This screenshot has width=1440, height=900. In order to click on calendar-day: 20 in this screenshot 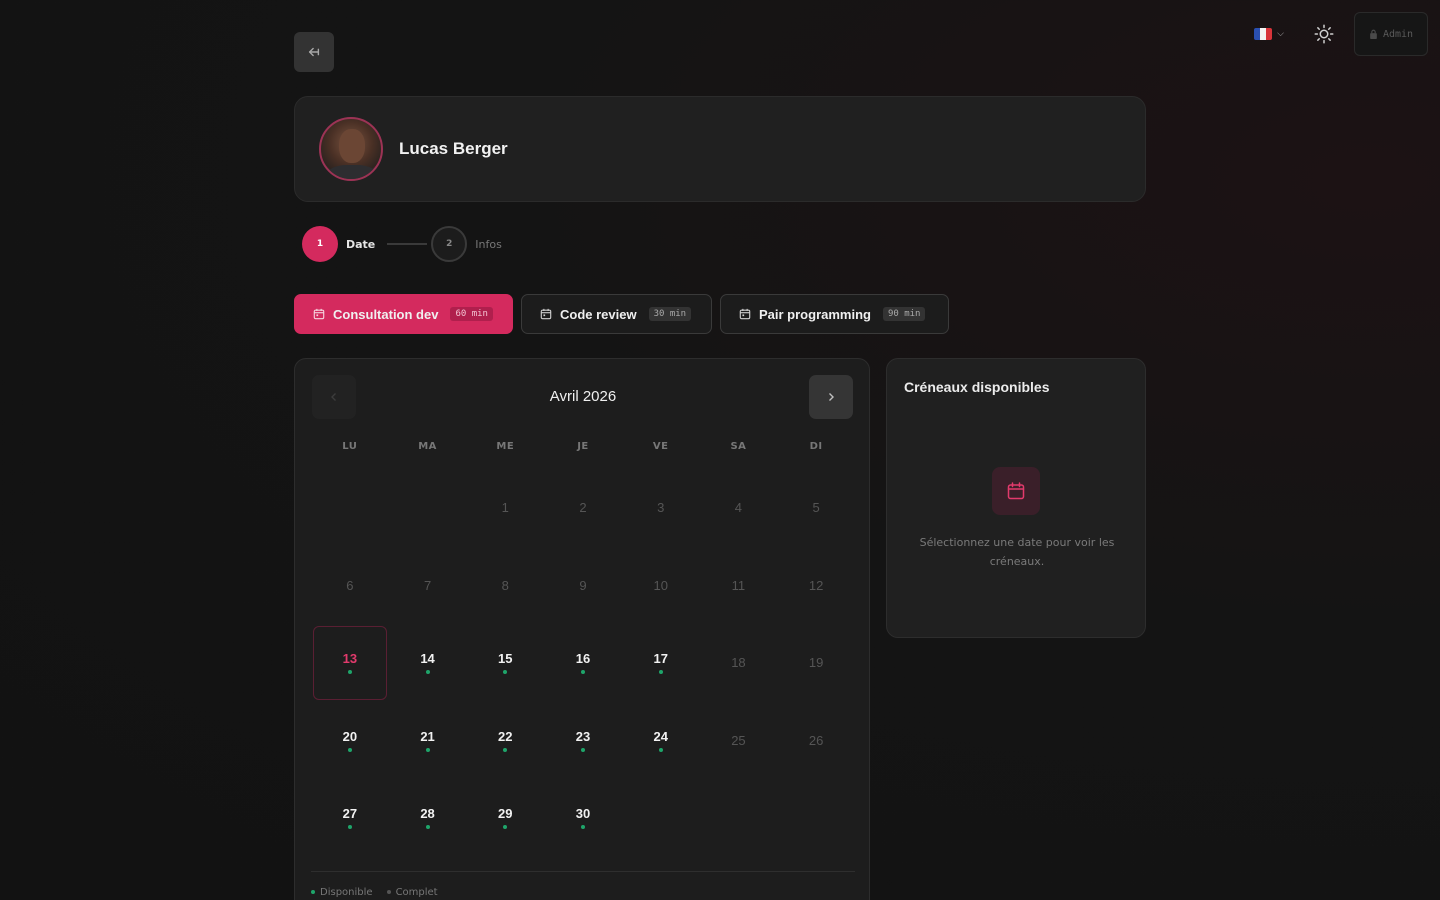, I will do `click(350, 741)`.